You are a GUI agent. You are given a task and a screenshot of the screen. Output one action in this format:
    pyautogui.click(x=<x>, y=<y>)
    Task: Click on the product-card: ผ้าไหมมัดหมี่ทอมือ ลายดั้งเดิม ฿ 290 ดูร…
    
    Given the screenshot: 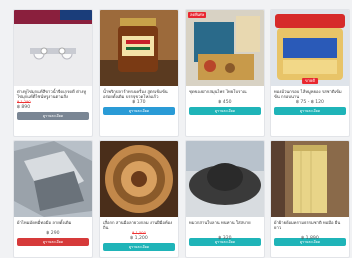 What is the action you would take?
    pyautogui.click(x=53, y=199)
    